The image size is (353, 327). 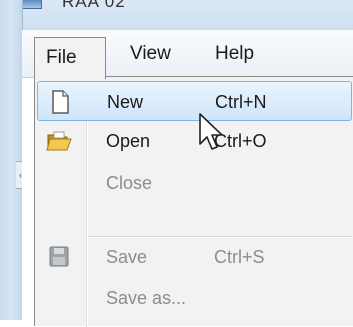 I want to click on window-frame-left: ‹, so click(x=13, y=160).